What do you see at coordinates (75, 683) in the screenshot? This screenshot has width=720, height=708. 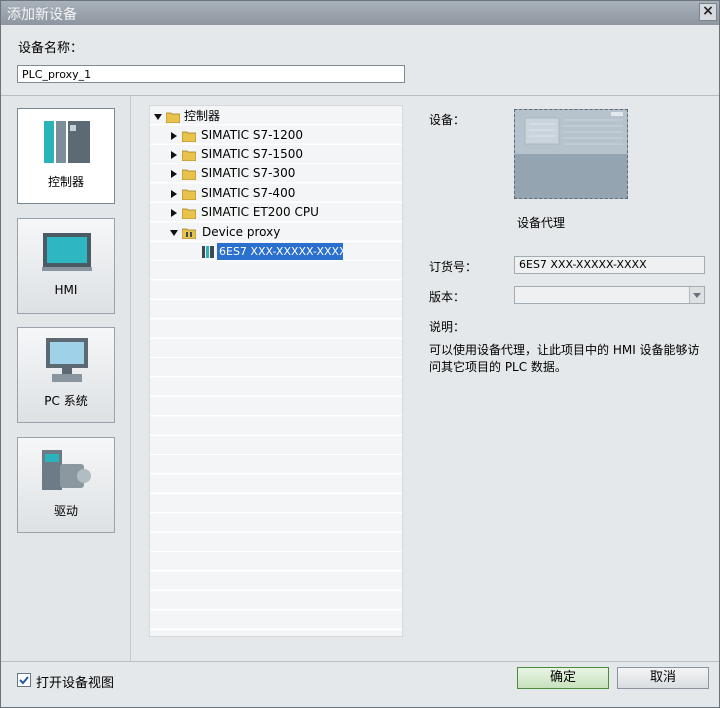 I see `open-device-view-label: 打开设备视图` at bounding box center [75, 683].